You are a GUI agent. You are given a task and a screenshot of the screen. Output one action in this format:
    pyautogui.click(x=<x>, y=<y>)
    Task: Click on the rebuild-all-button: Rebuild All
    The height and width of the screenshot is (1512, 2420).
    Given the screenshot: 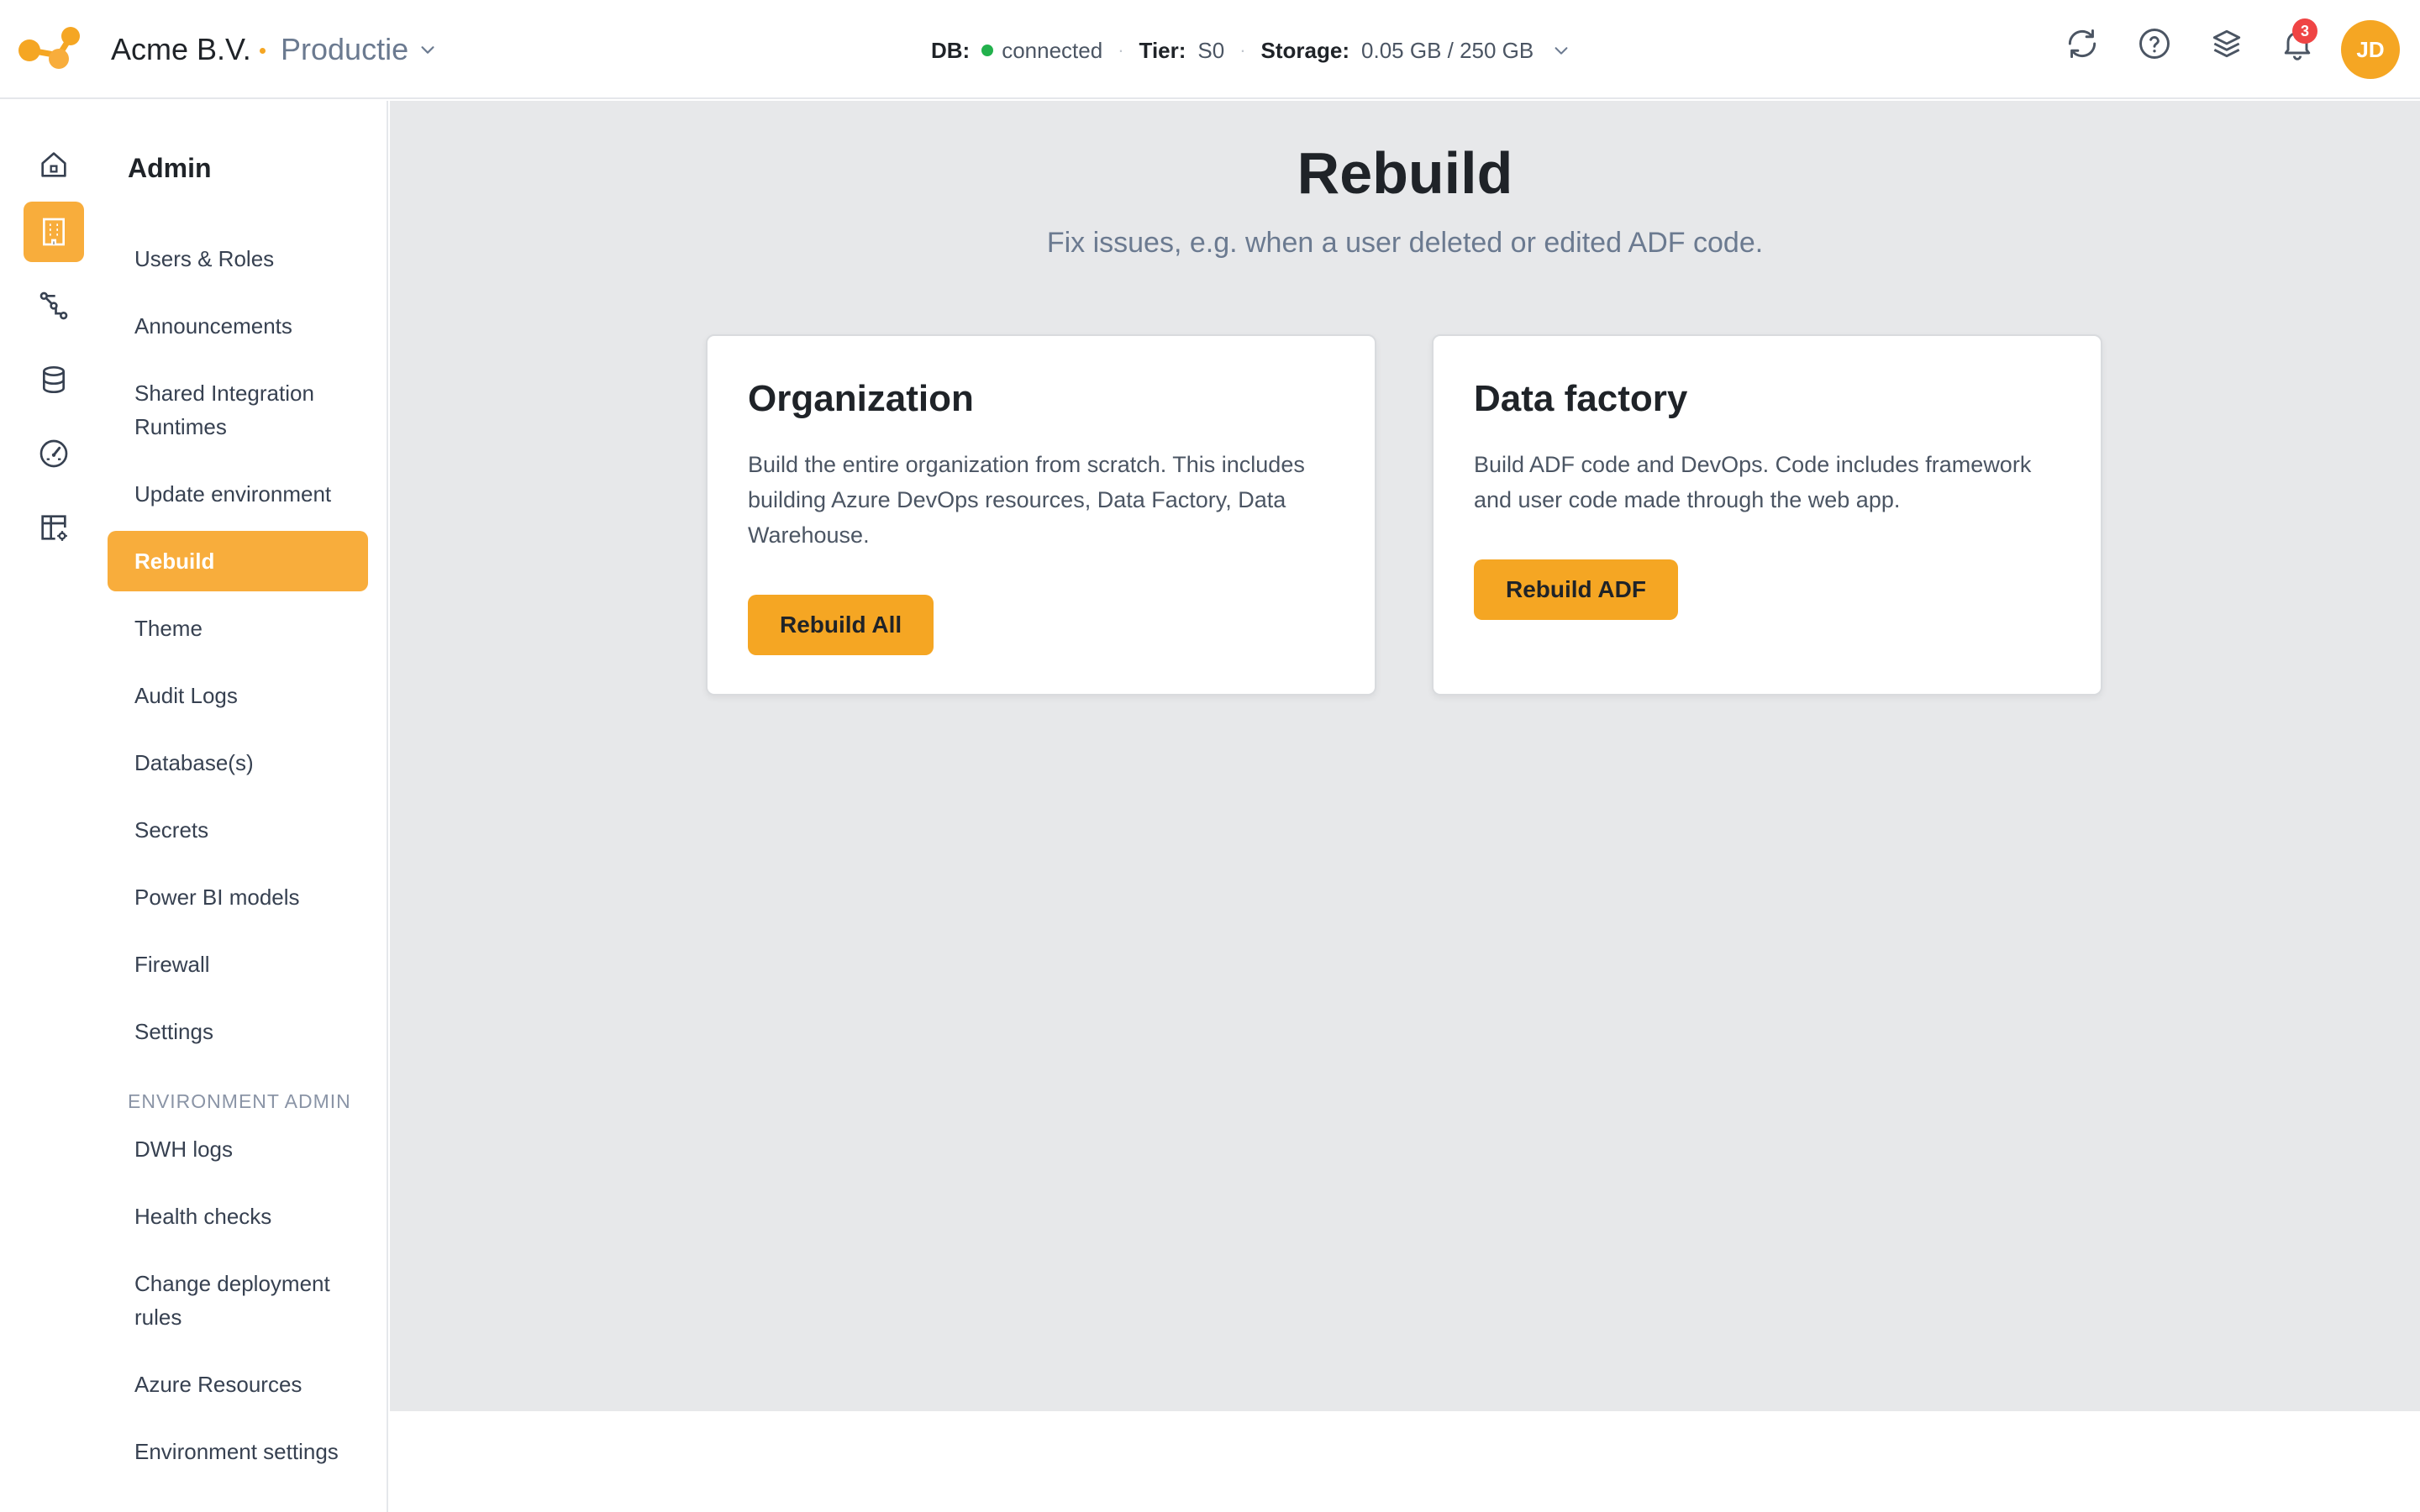 What is the action you would take?
    pyautogui.click(x=841, y=625)
    